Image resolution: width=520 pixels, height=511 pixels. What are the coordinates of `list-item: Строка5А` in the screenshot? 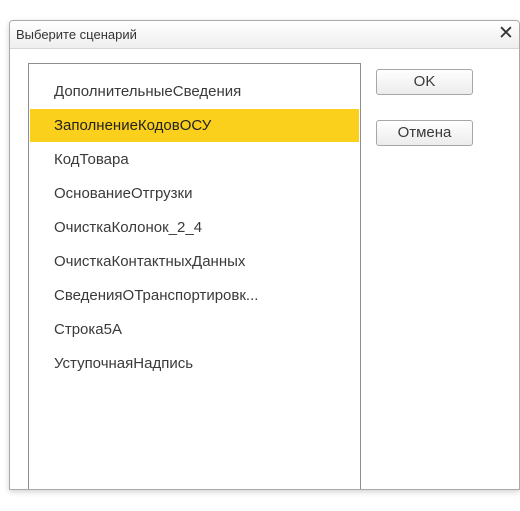 It's located at (194, 329).